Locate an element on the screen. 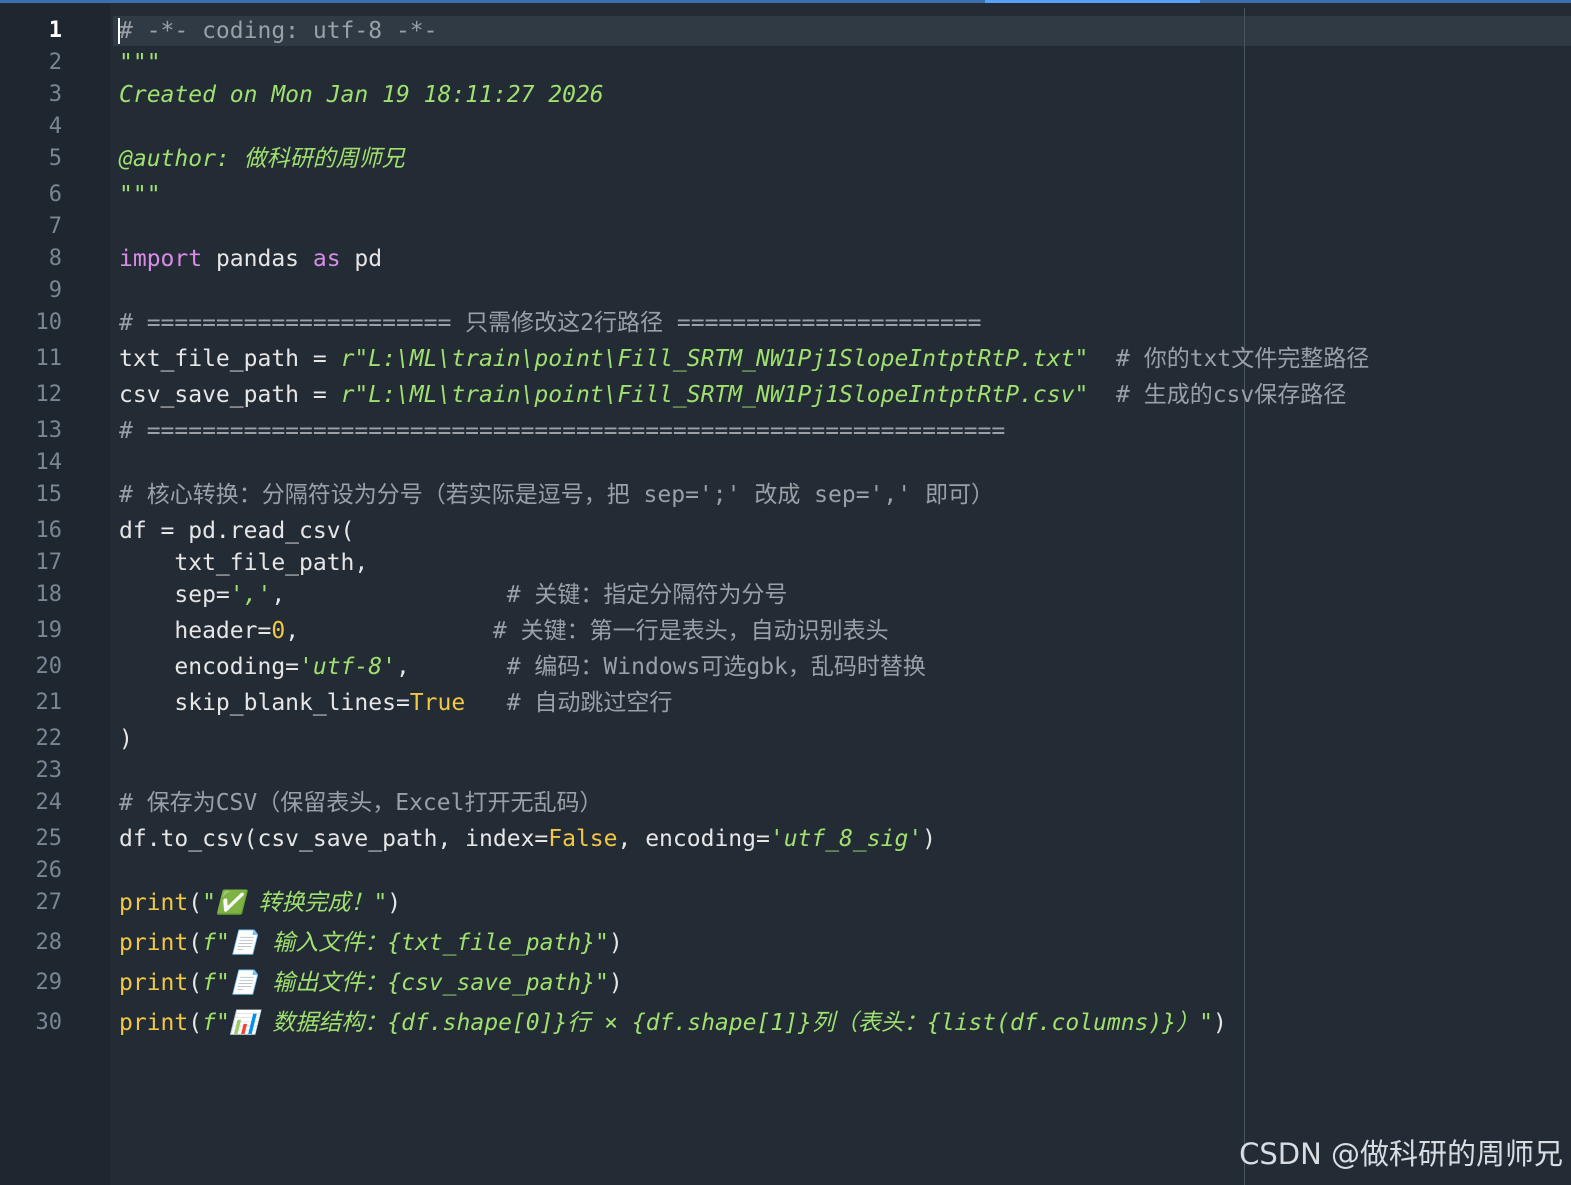 The height and width of the screenshot is (1185, 1571). line-number: 30 is located at coordinates (49, 1022).